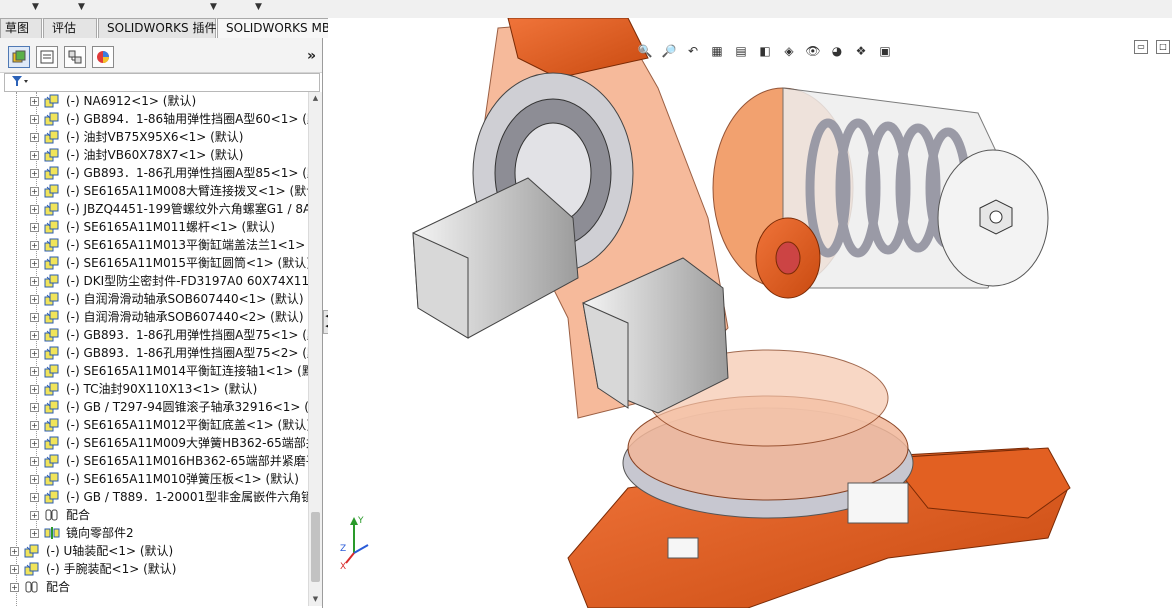 Image resolution: width=1172 pixels, height=608 pixels. I want to click on scroll-up-icon: ▲, so click(315, 98).